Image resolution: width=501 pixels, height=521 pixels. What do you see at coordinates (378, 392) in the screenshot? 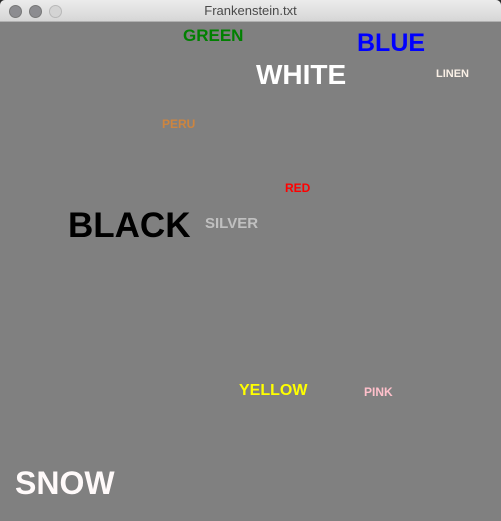
I see `word-pink: PINK` at bounding box center [378, 392].